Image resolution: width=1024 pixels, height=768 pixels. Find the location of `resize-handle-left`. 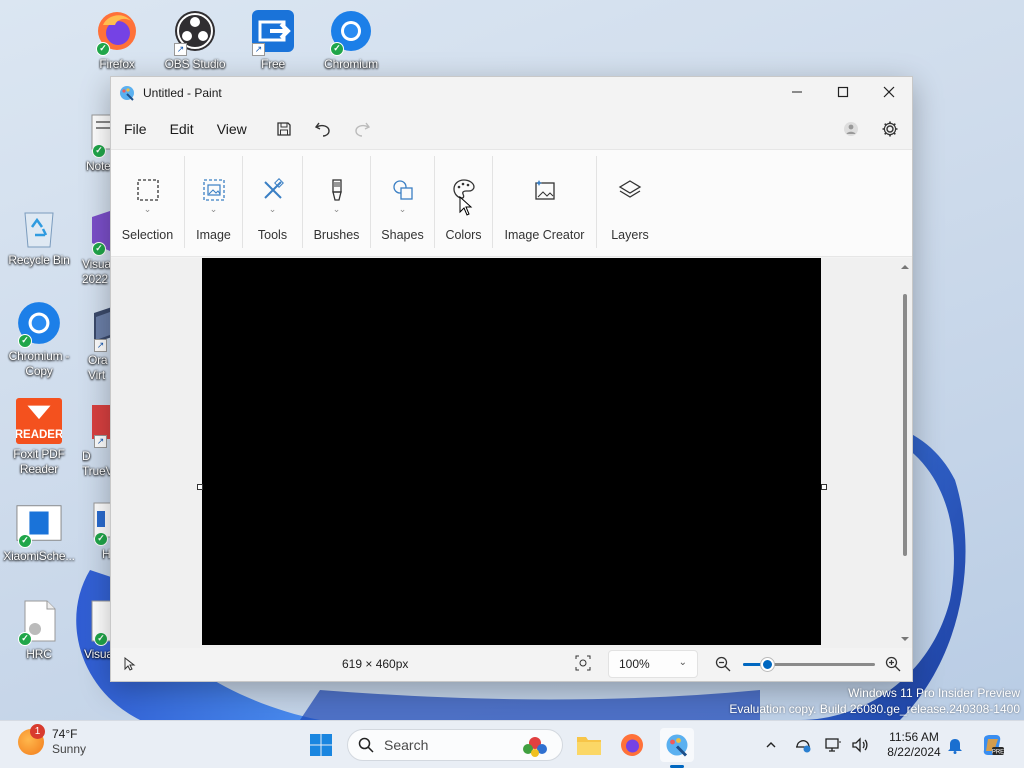

resize-handle-left is located at coordinates (200, 487).